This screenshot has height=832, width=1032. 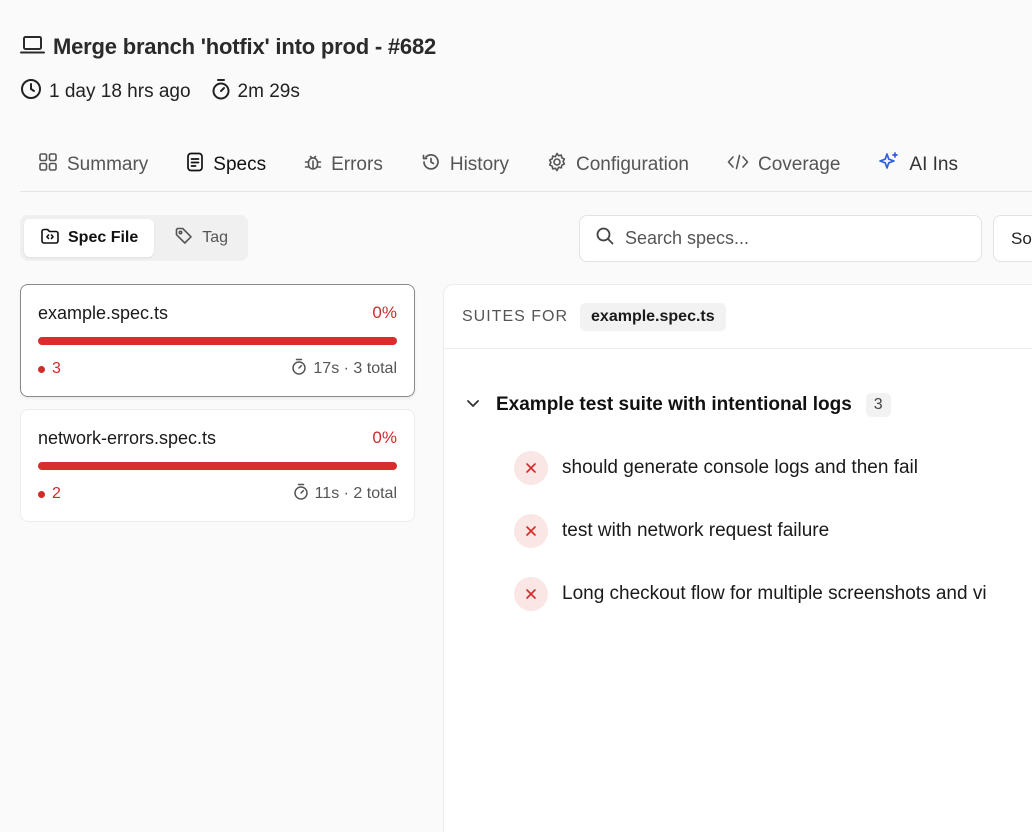 I want to click on tab-ai-insights: AI Ins, so click(x=918, y=164).